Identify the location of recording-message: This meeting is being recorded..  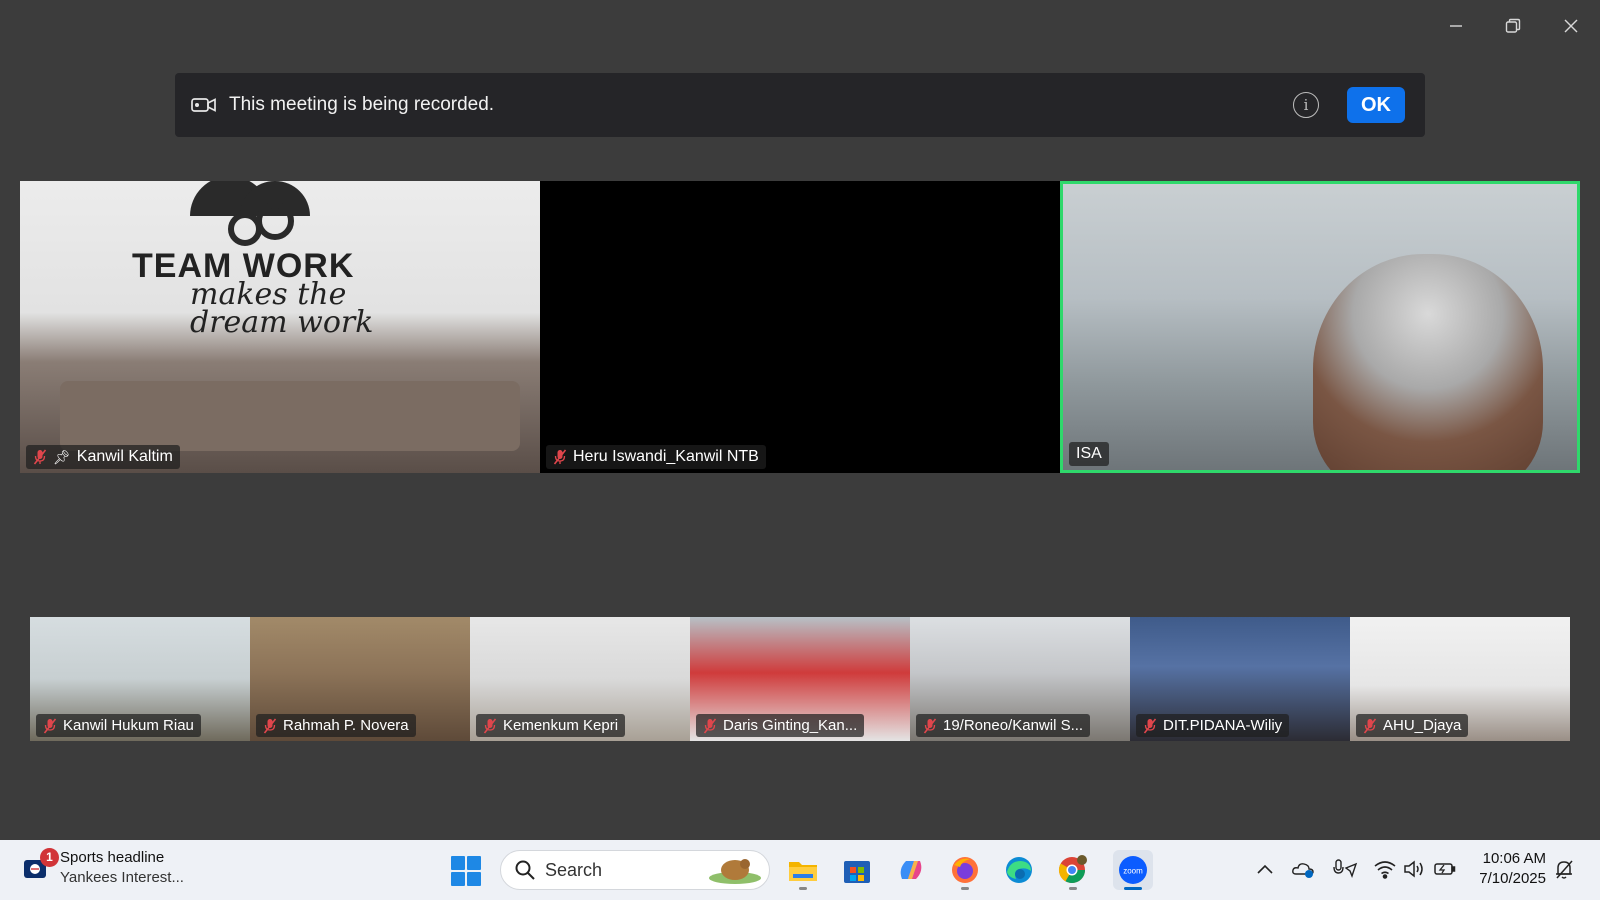
(362, 104).